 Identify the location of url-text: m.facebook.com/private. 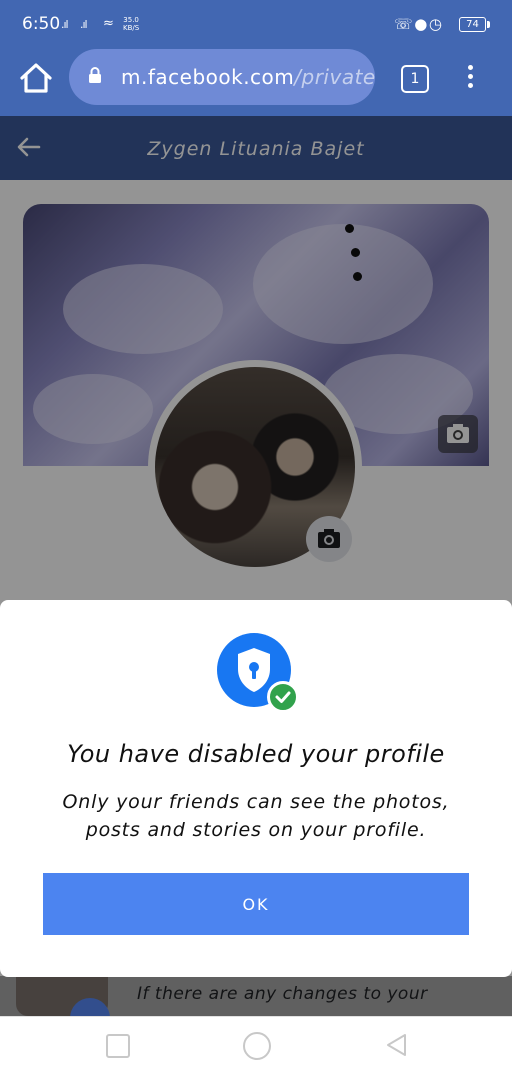
(248, 77).